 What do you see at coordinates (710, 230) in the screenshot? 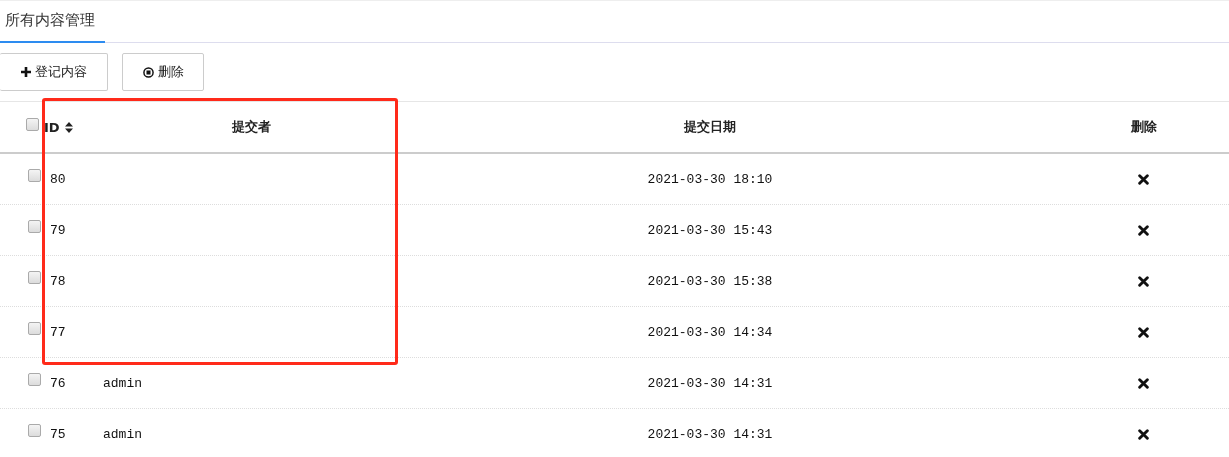
I see `date-cell: 2021-03-30 15:43` at bounding box center [710, 230].